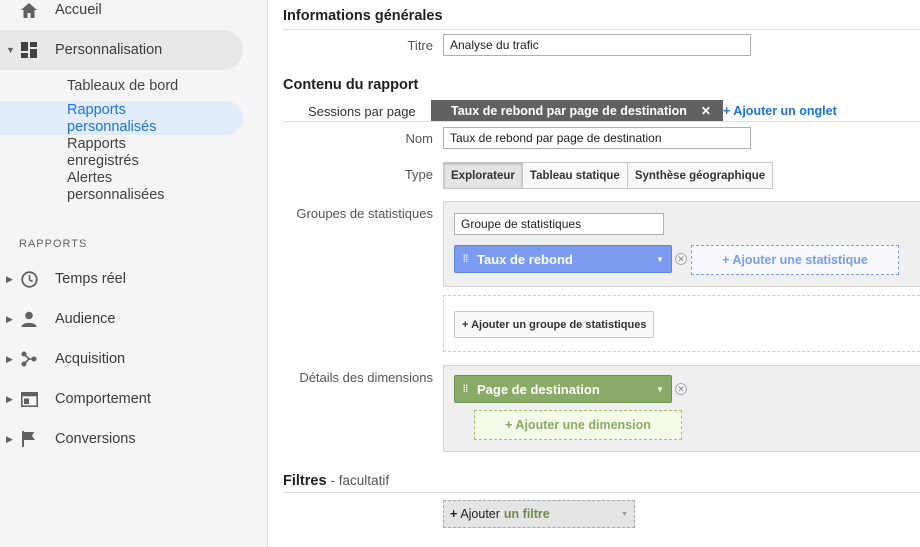 The height and width of the screenshot is (547, 920). I want to click on add-dimension-button: + Ajouter une dimension, so click(578, 425).